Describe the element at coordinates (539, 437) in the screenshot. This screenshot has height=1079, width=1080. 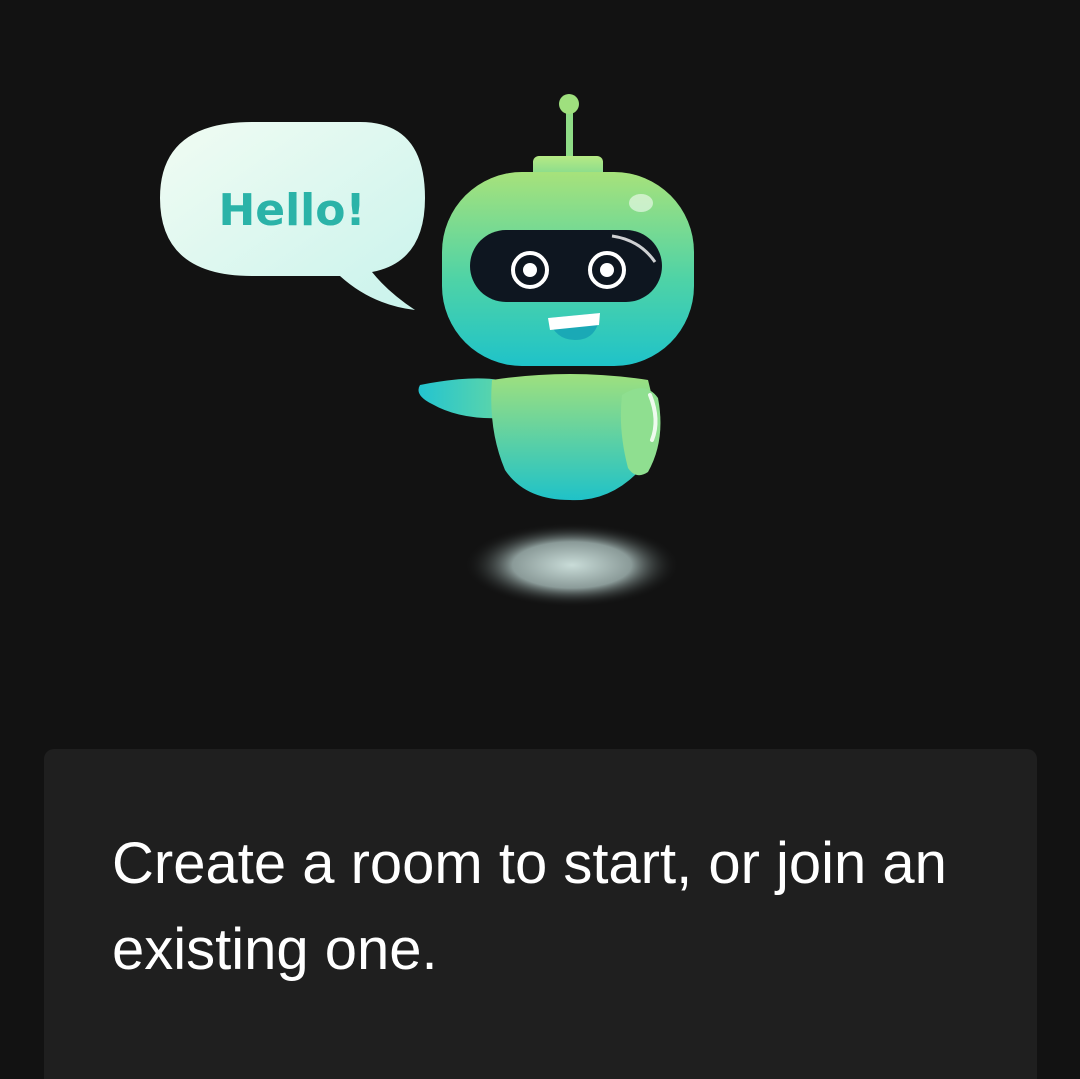
I see `robot-body` at that location.